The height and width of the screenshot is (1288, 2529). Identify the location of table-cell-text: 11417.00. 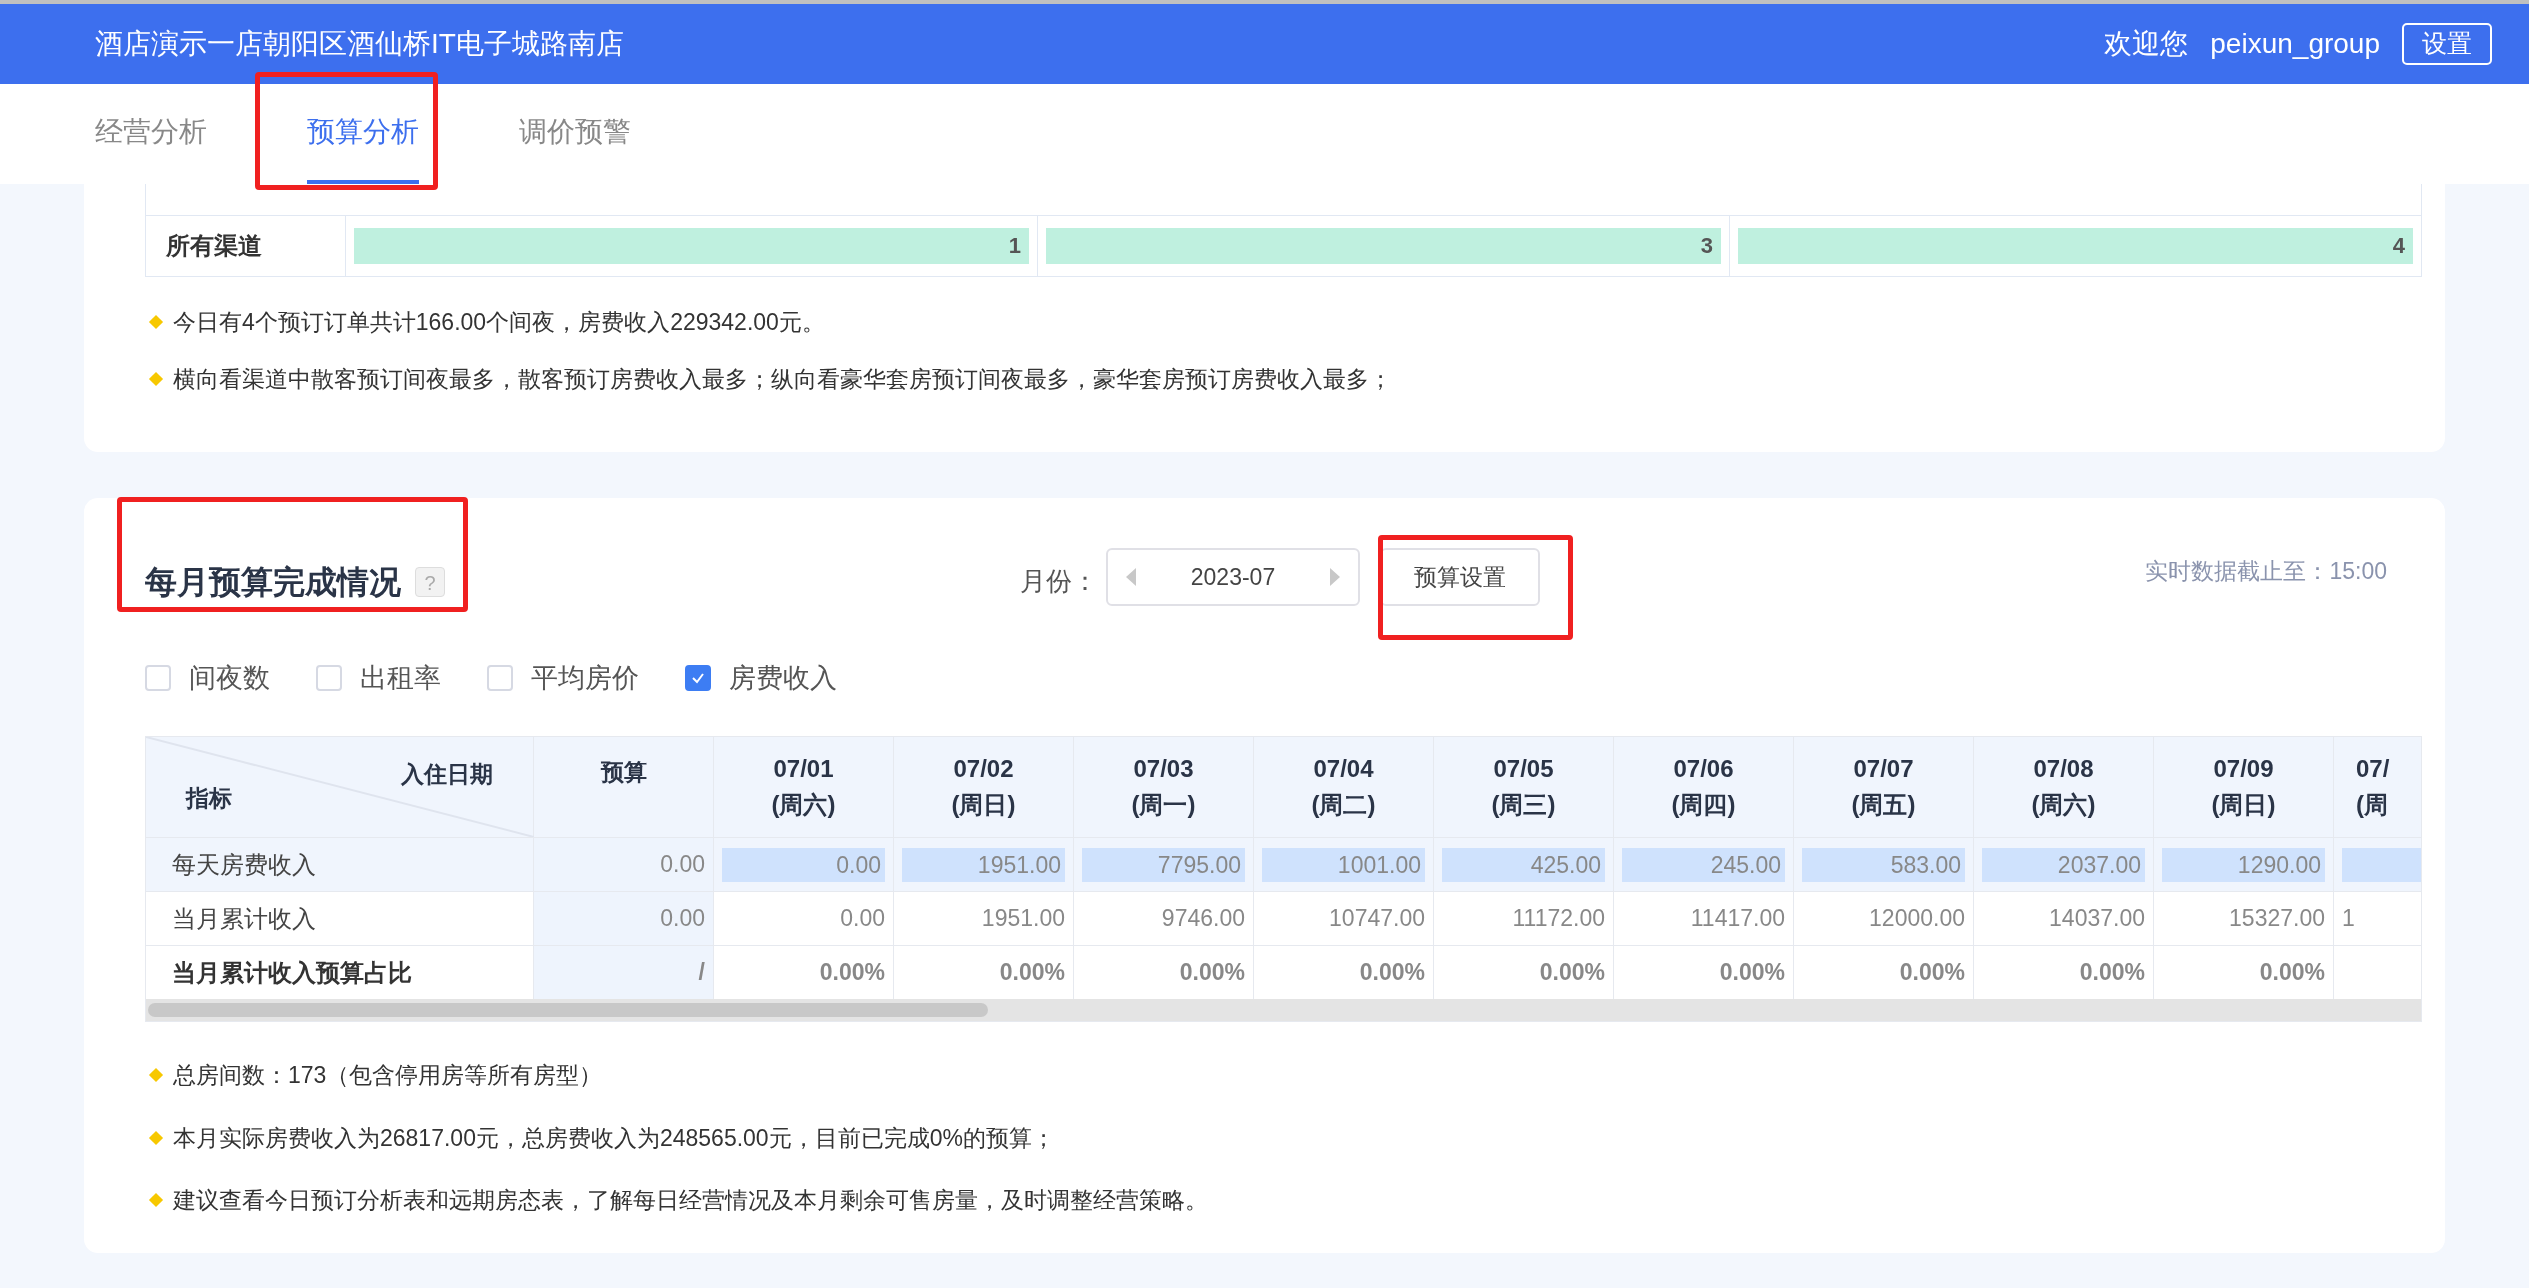
(1737, 919).